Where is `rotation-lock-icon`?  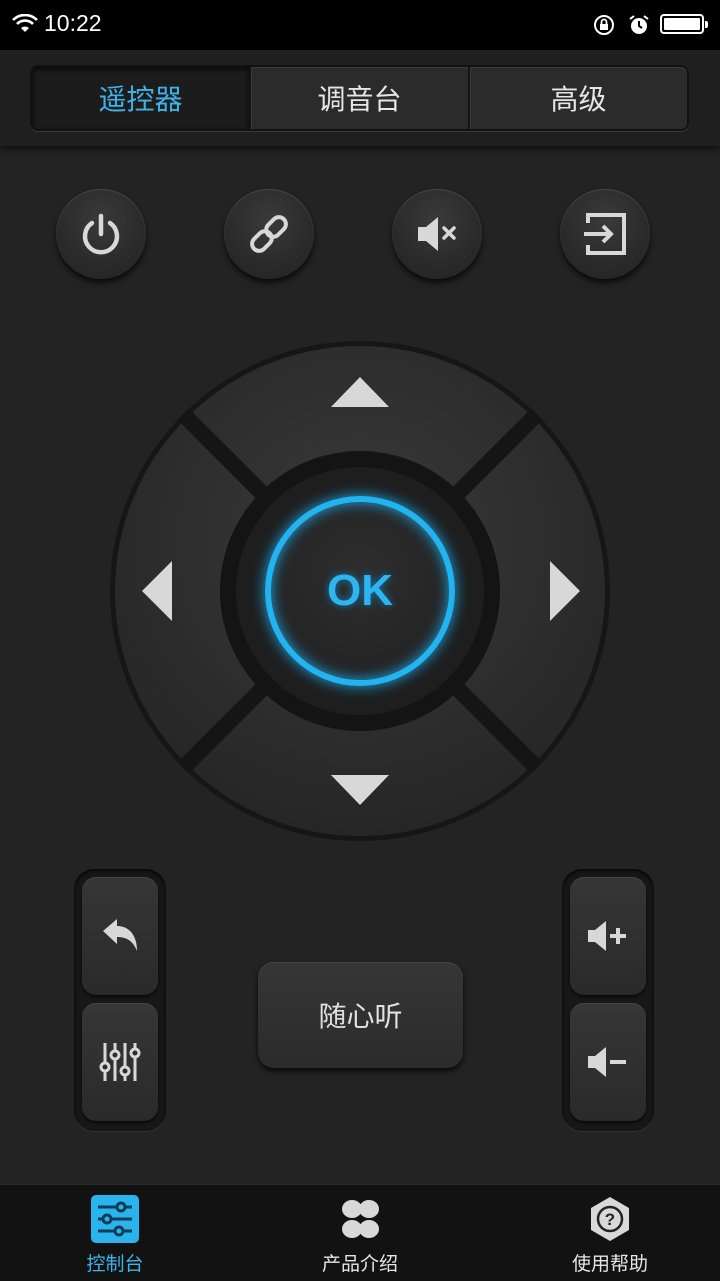
rotation-lock-icon is located at coordinates (604, 25).